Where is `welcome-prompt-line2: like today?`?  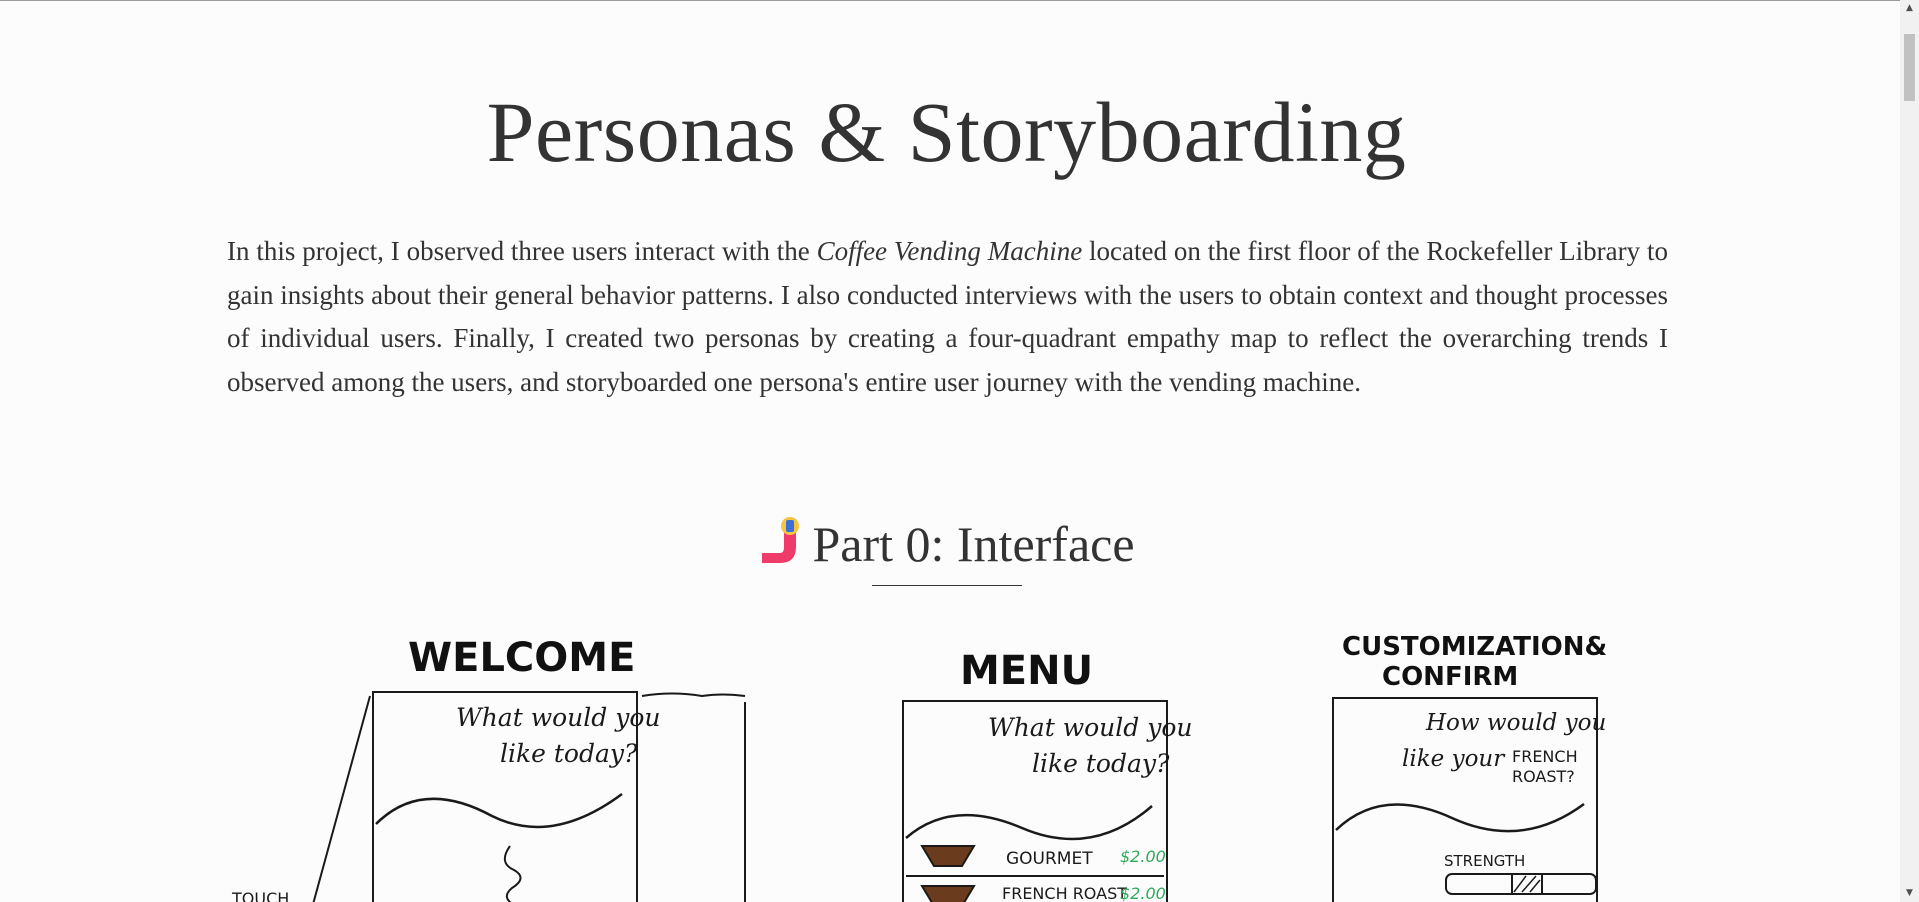
welcome-prompt-line2: like today? is located at coordinates (569, 753).